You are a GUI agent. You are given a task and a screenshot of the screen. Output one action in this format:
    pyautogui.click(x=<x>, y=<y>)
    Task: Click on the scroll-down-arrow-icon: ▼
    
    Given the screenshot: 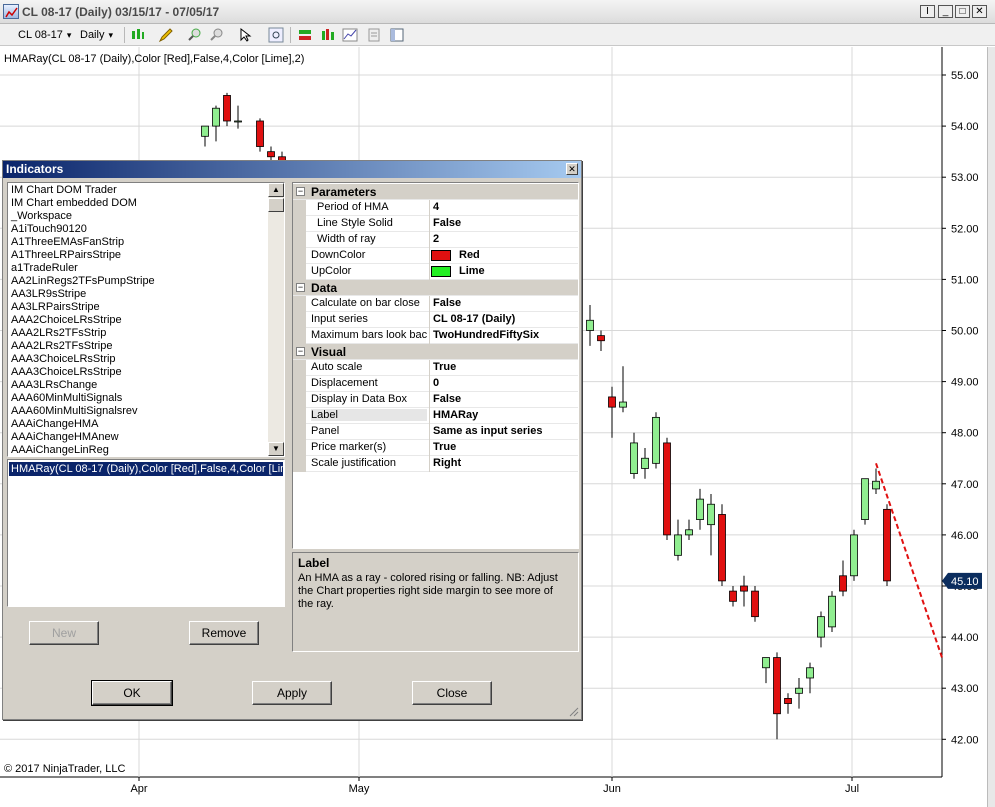 What is the action you would take?
    pyautogui.click(x=276, y=449)
    